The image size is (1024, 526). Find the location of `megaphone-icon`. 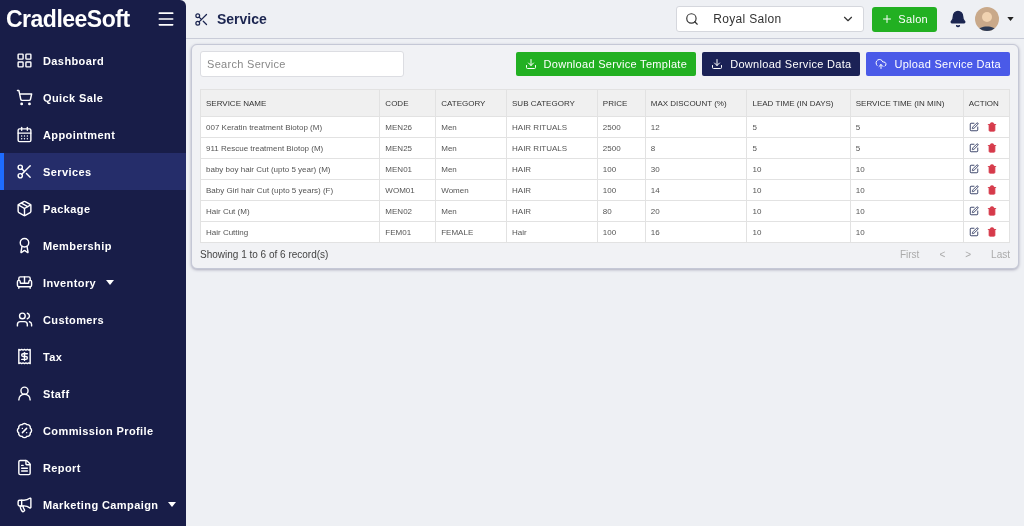

megaphone-icon is located at coordinates (24, 504).